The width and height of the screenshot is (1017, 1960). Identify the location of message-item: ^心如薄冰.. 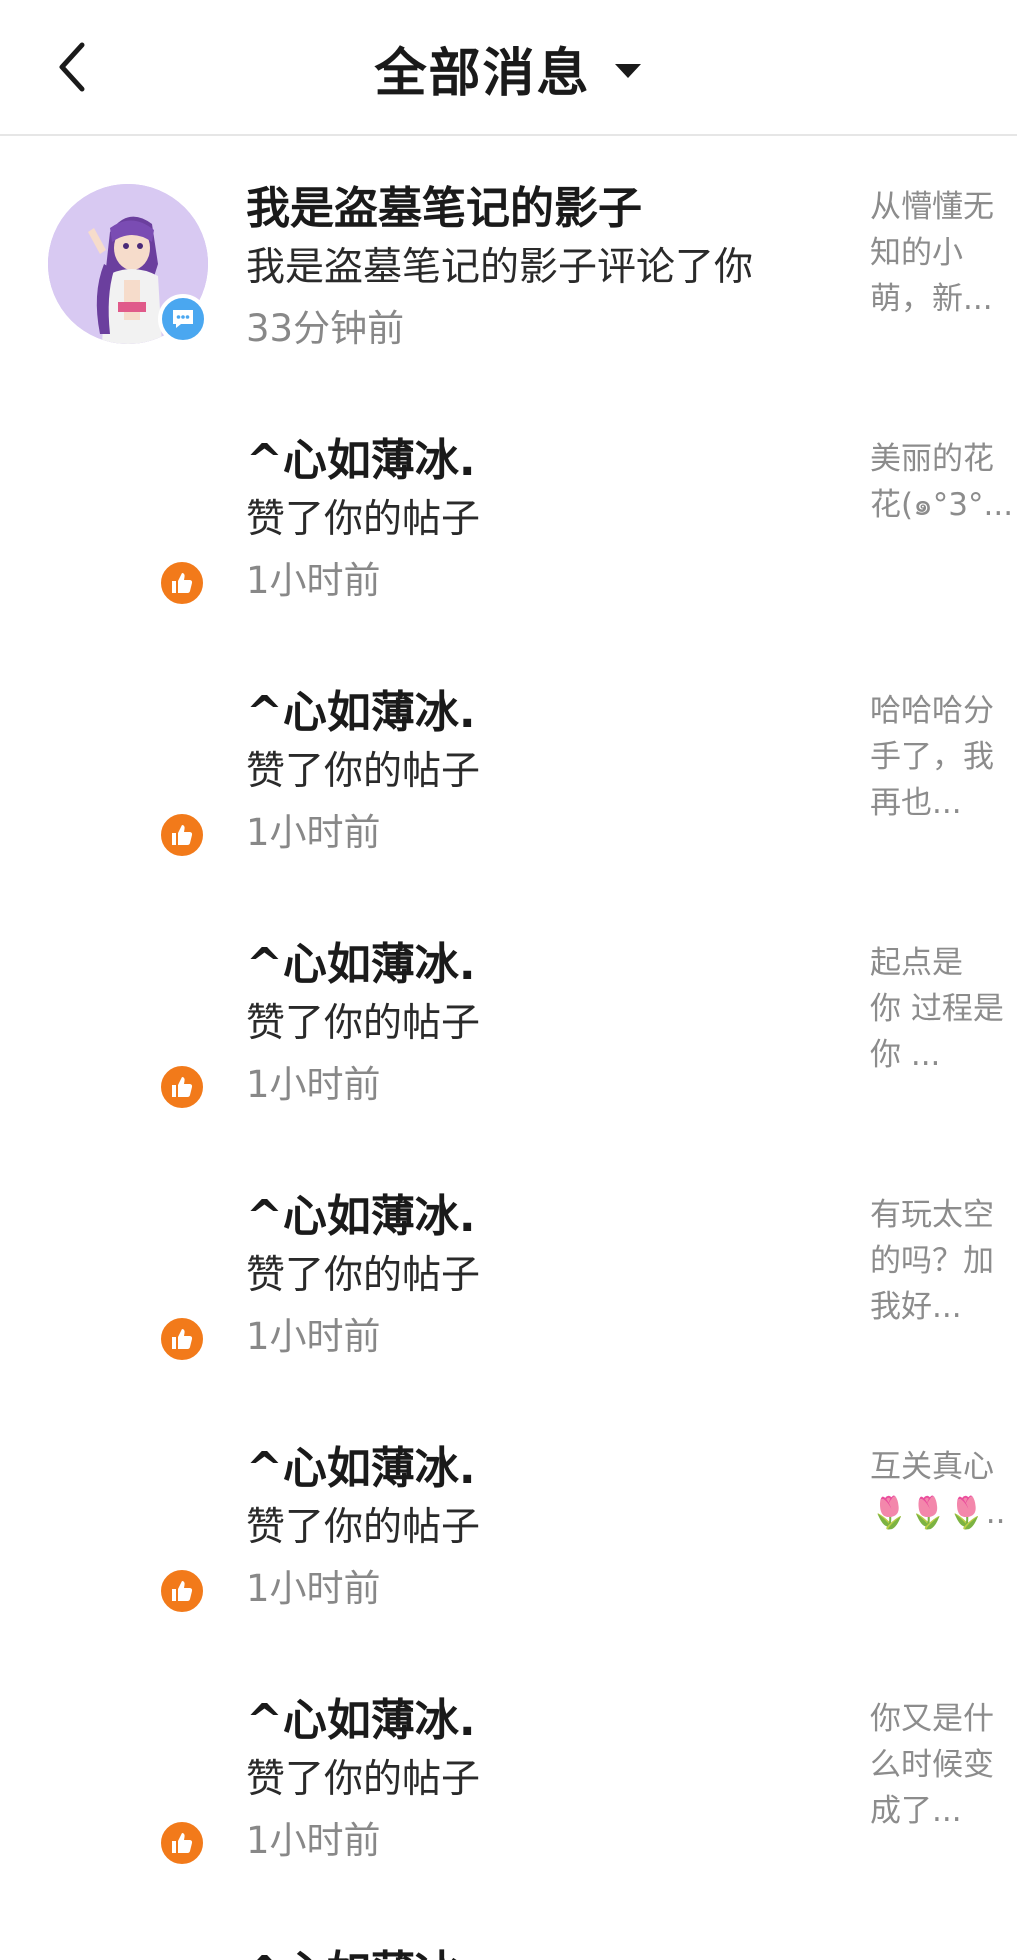
(508, 1930).